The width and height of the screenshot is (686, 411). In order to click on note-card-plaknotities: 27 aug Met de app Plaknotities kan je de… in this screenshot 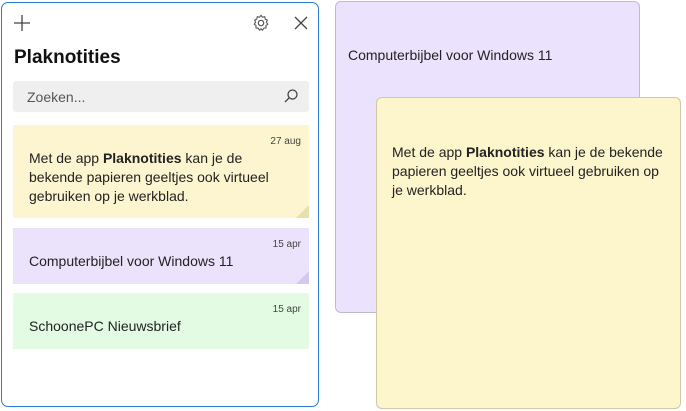, I will do `click(161, 171)`.